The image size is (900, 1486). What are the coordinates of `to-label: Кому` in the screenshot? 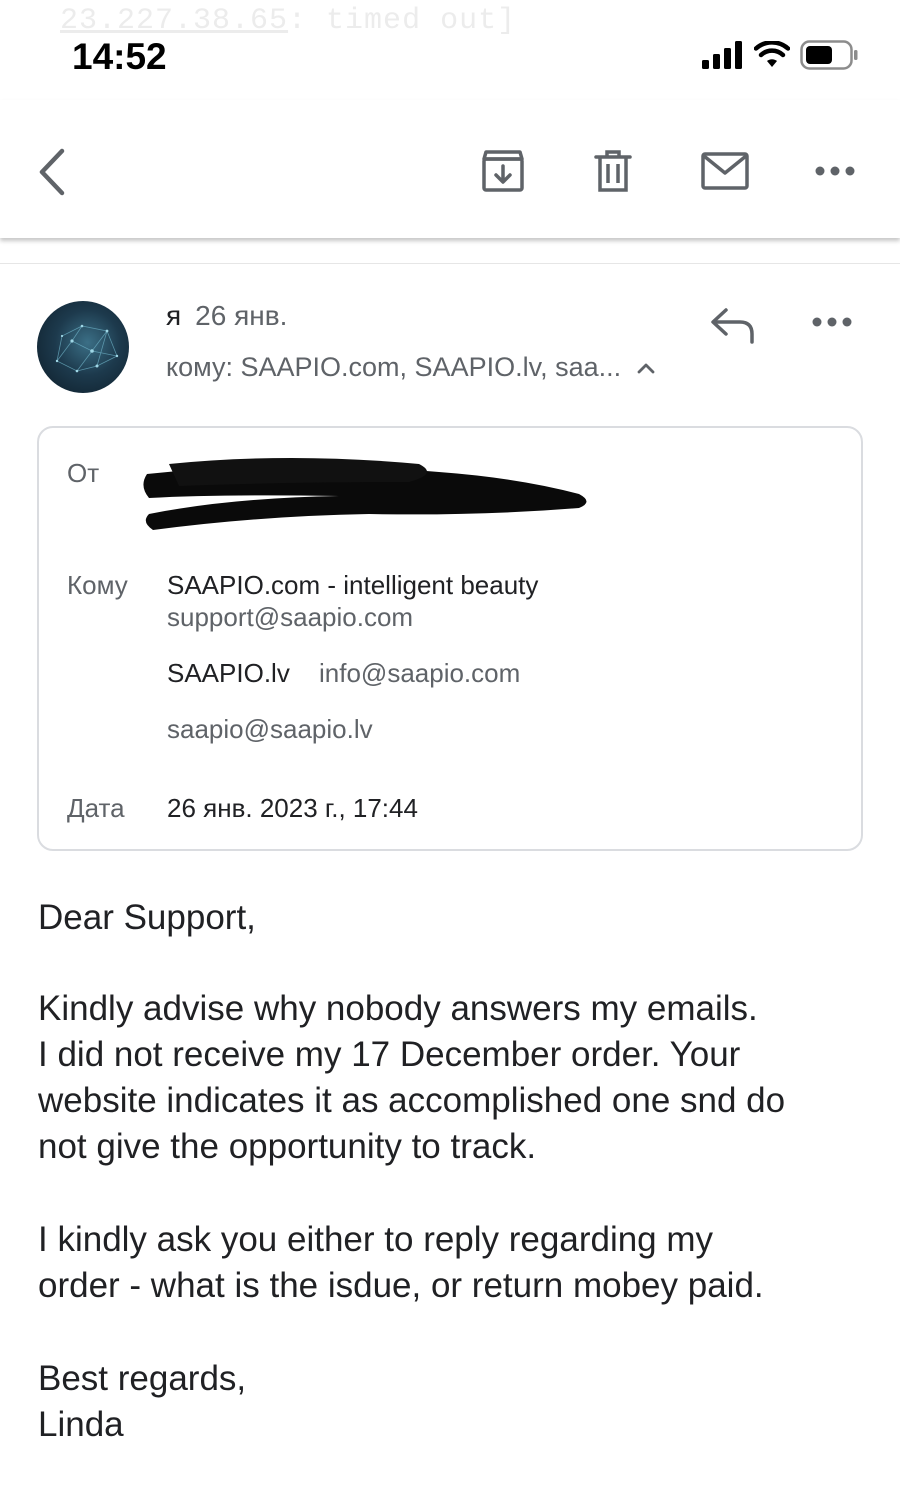 It's located at (97, 585).